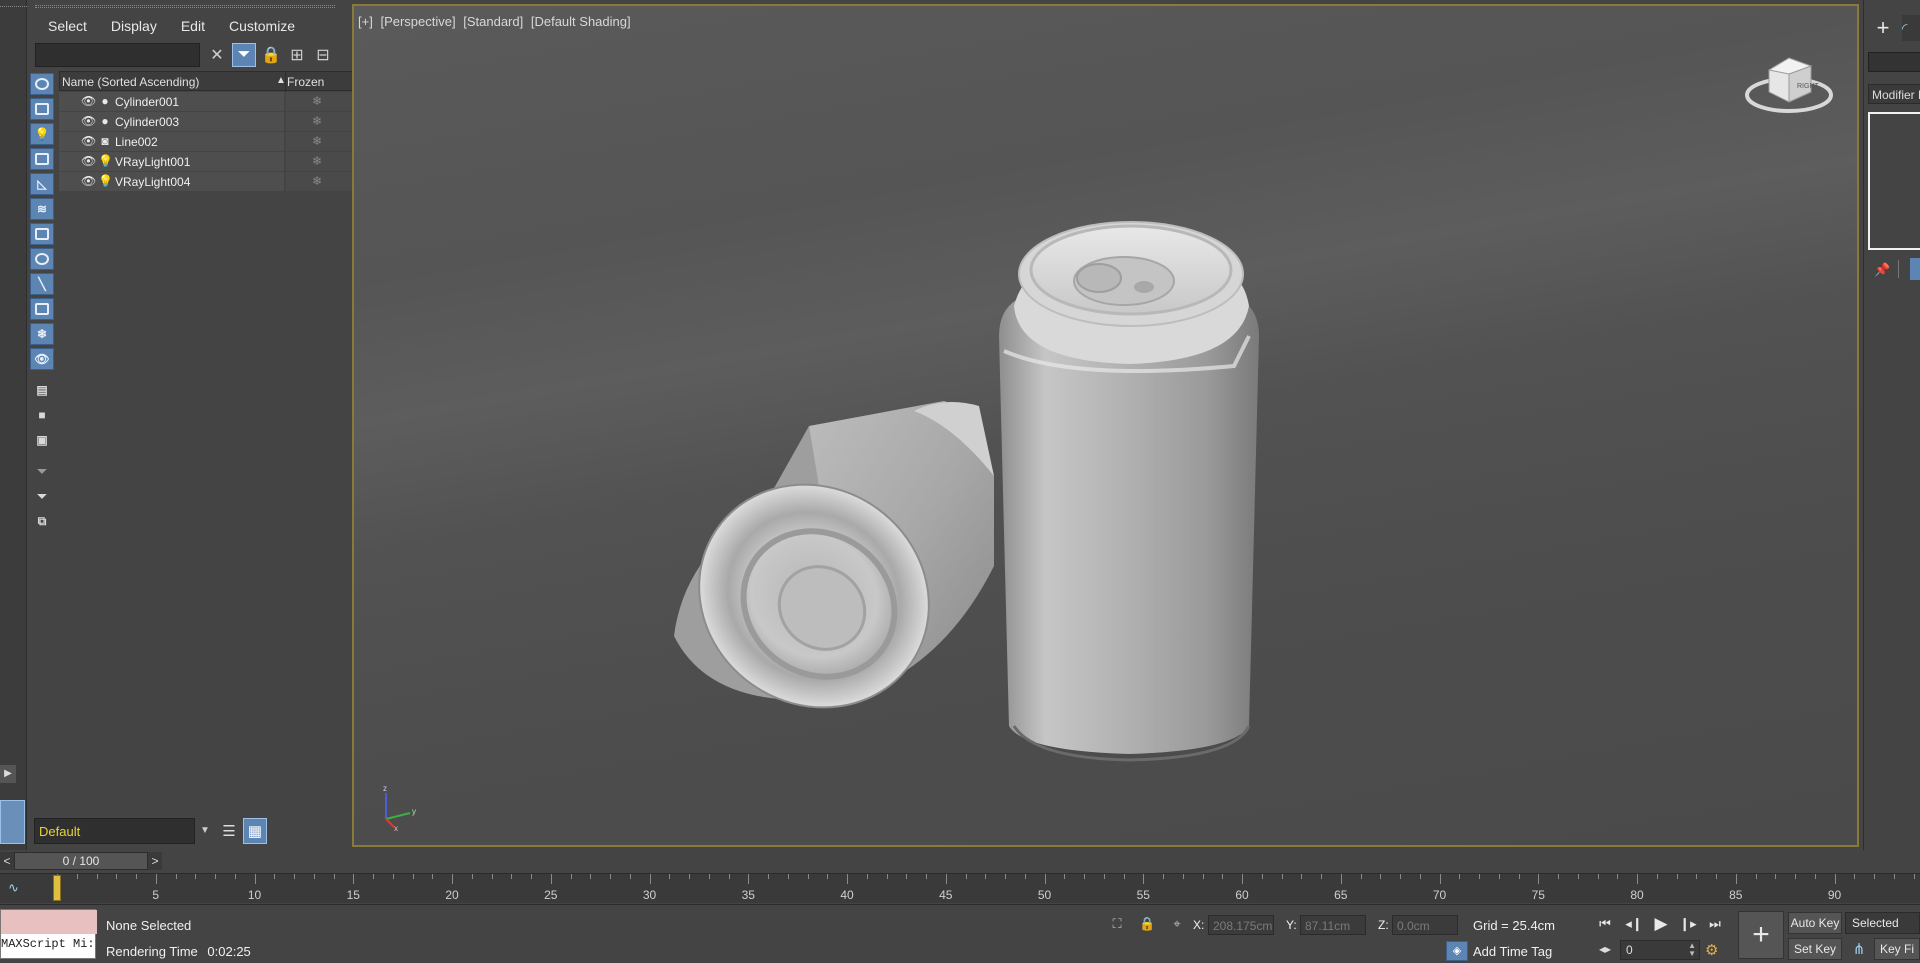 The height and width of the screenshot is (963, 1920). What do you see at coordinates (271, 55) in the screenshot?
I see `lock-icon: 🔒` at bounding box center [271, 55].